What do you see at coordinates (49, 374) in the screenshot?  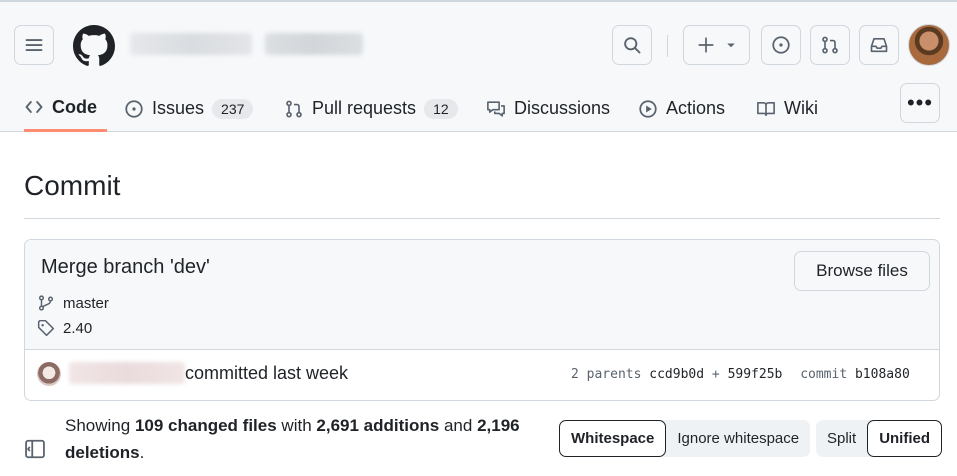 I see `committer-avatar` at bounding box center [49, 374].